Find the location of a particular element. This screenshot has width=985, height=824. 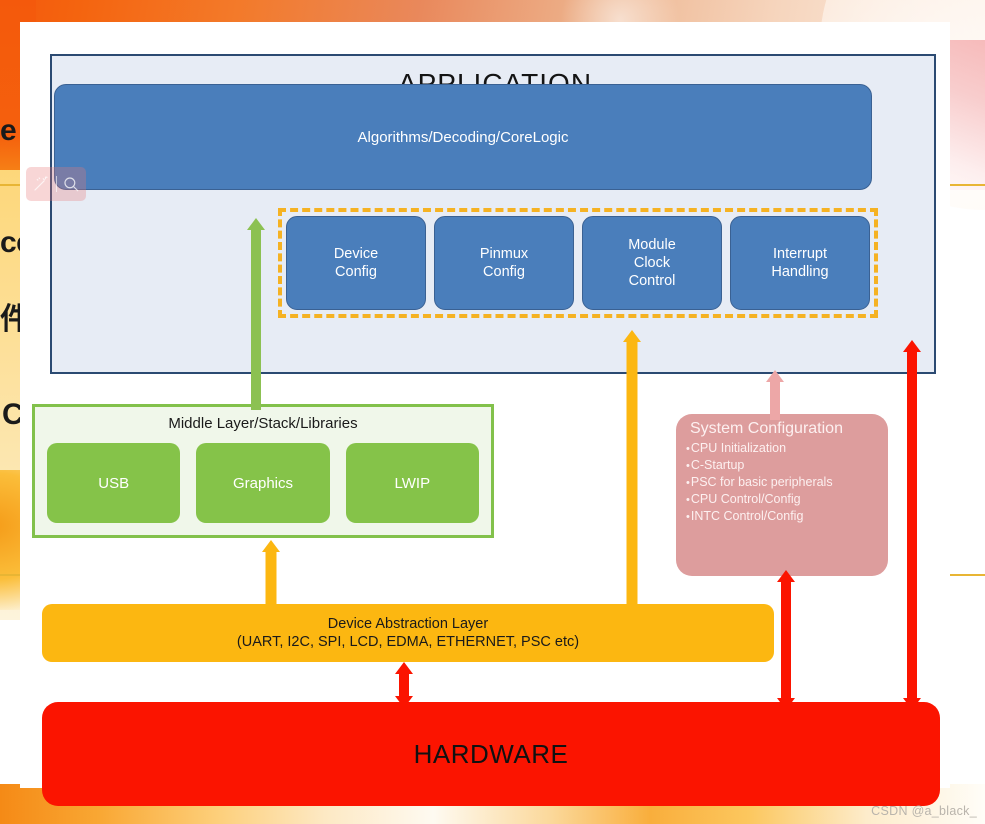

system-configuration-item: CPU Control/Config is located at coordinates (785, 499).